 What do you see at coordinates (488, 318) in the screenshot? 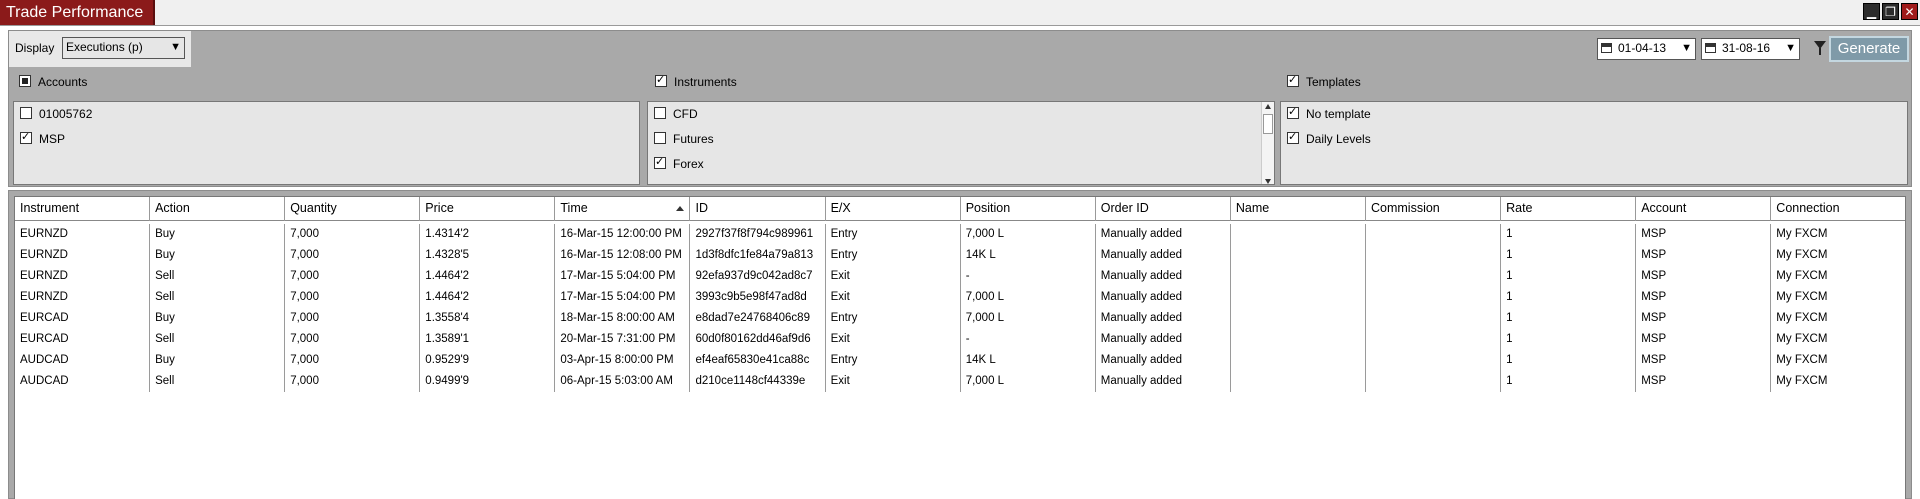
I see `cell-price: 1.3558'4` at bounding box center [488, 318].